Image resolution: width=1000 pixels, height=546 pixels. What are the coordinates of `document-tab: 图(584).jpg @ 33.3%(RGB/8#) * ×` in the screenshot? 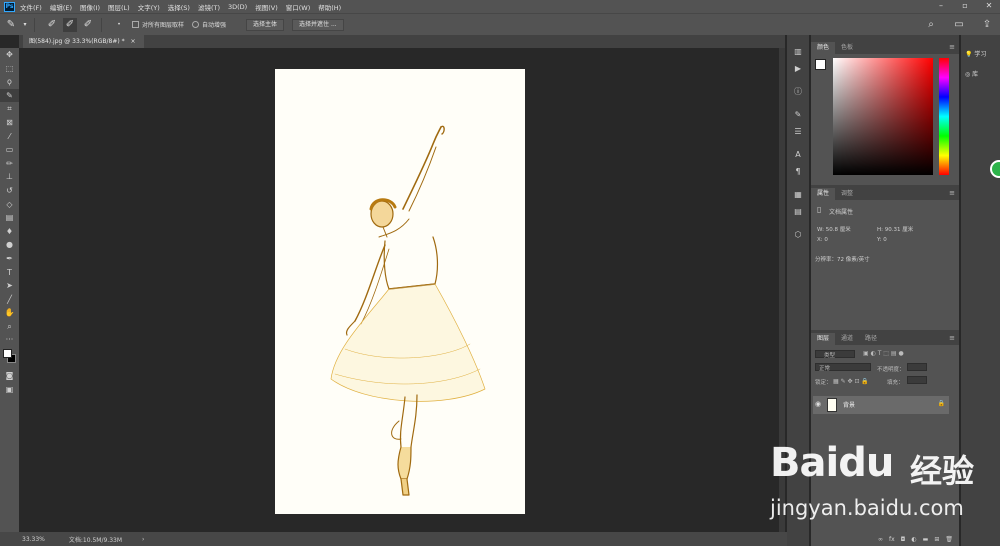 It's located at (83, 41).